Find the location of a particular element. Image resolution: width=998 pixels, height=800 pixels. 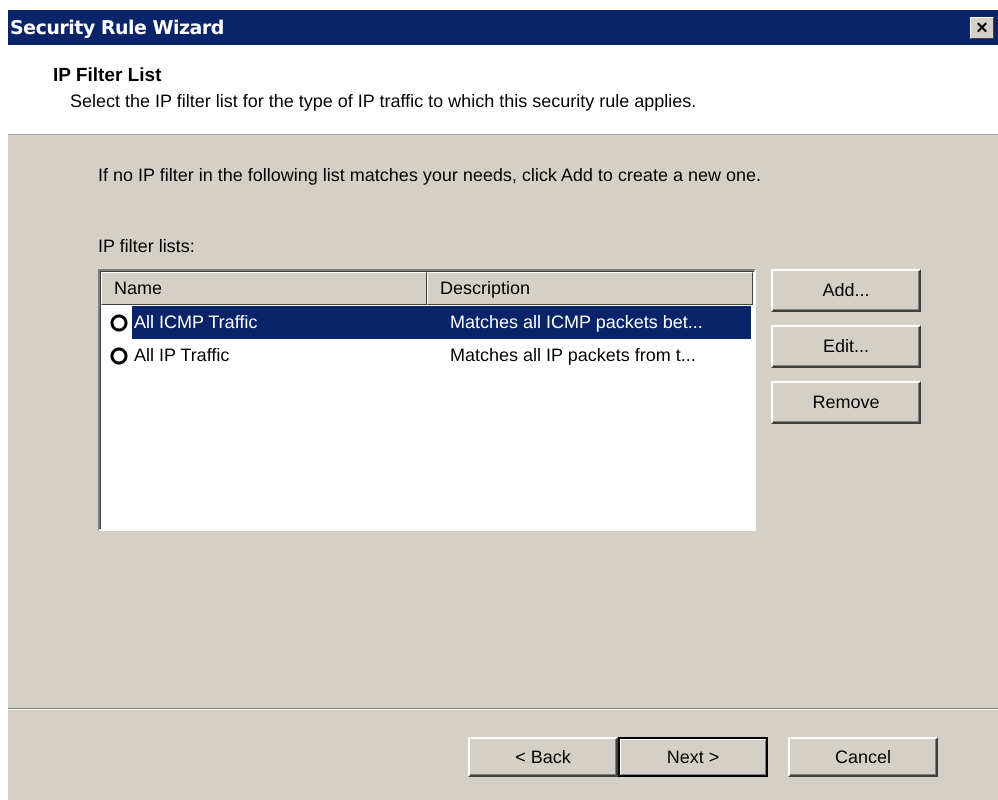

close-button: × is located at coordinates (982, 27).